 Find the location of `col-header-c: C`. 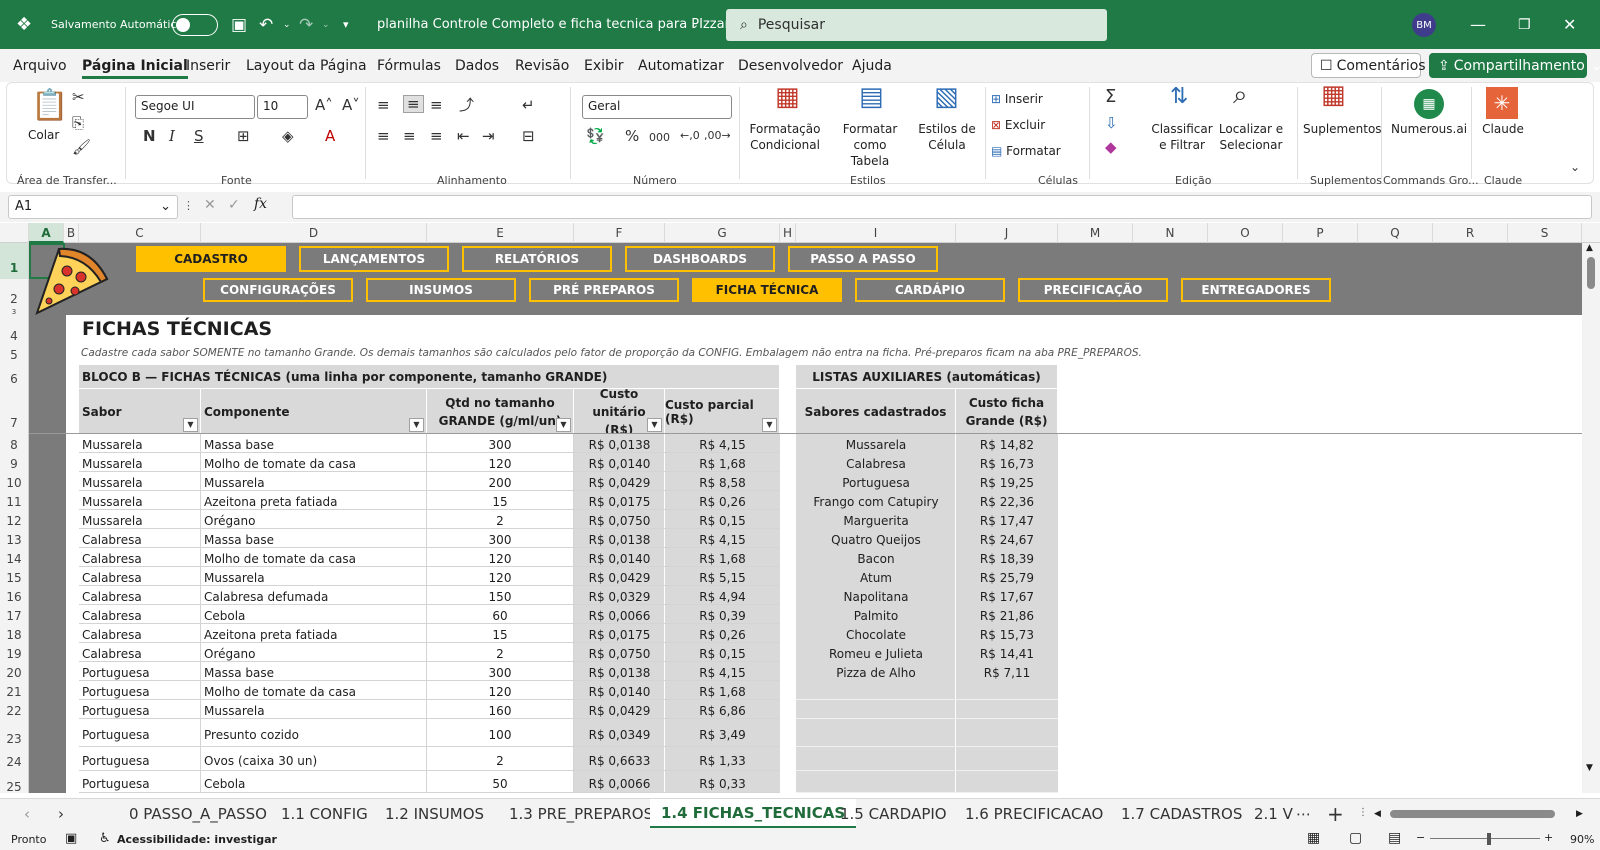

col-header-c: C is located at coordinates (140, 233).